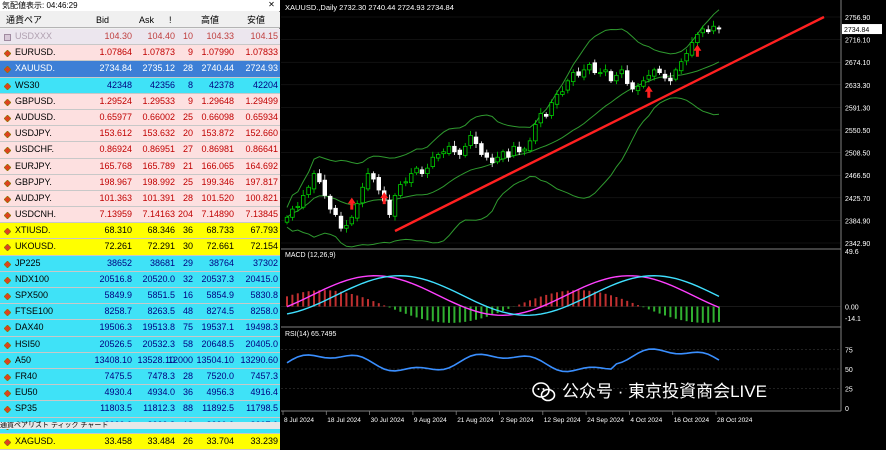 This screenshot has width=886, height=450. What do you see at coordinates (158, 100) in the screenshot?
I see `symbol-ask: 1.29533` at bounding box center [158, 100].